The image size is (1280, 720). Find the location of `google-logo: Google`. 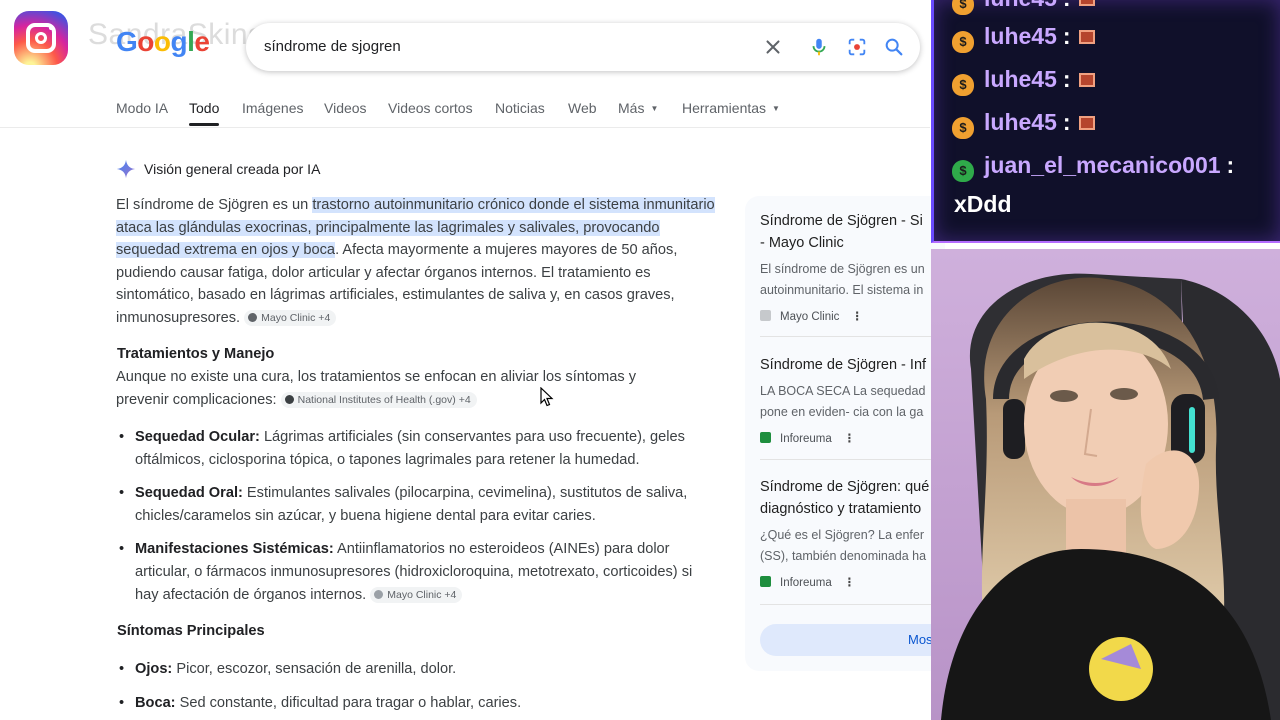

google-logo: Google is located at coordinates (163, 42).